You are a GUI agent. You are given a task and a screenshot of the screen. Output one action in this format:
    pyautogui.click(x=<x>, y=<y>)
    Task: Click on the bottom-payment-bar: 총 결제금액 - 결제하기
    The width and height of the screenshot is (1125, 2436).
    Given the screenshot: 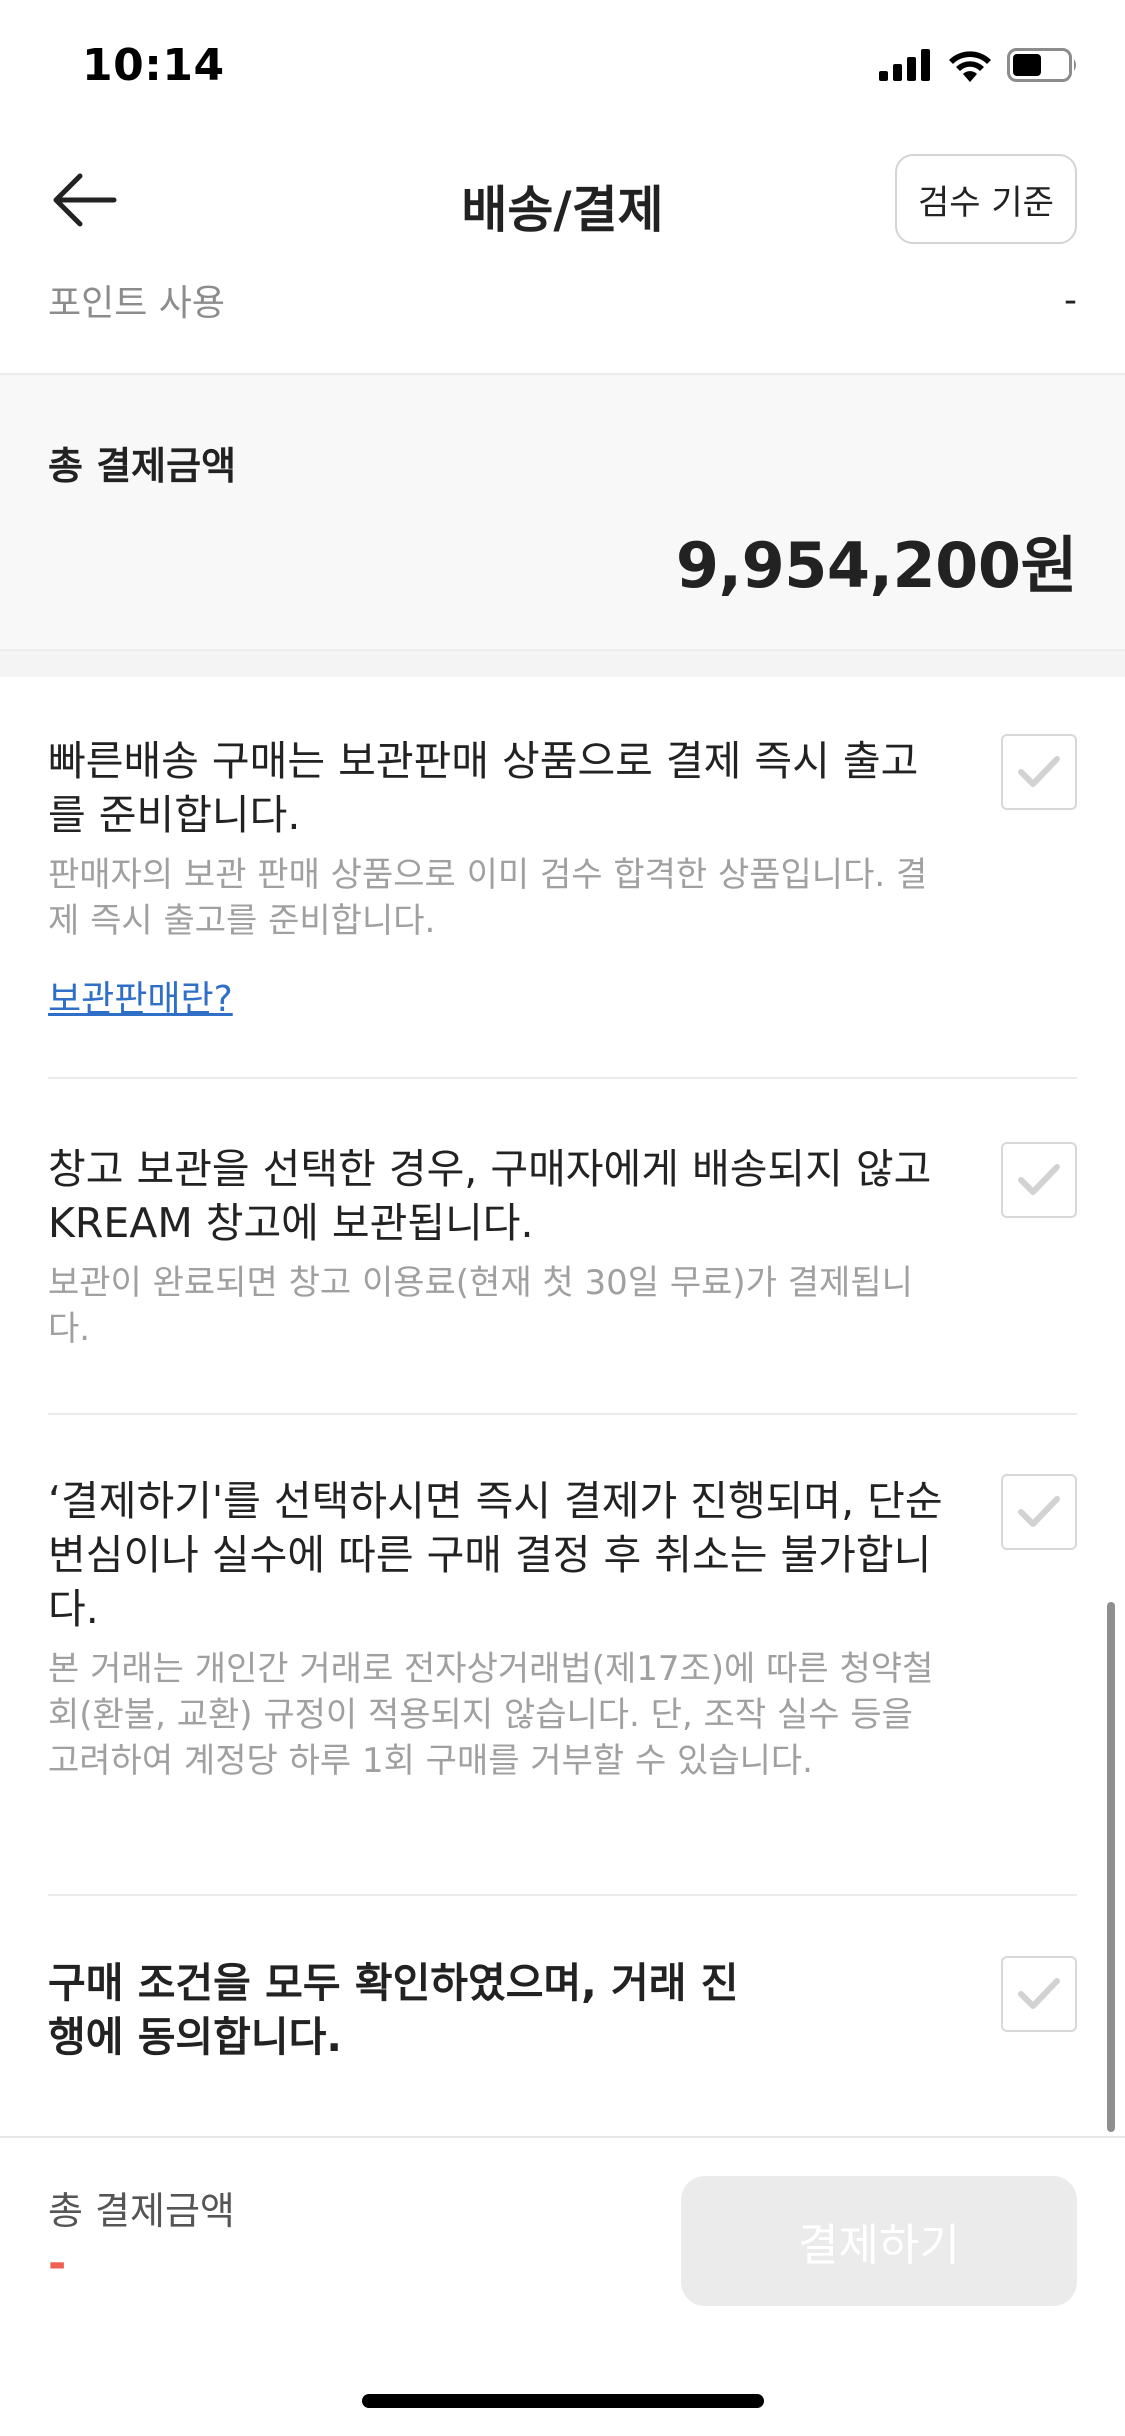 What is the action you would take?
    pyautogui.click(x=562, y=2286)
    